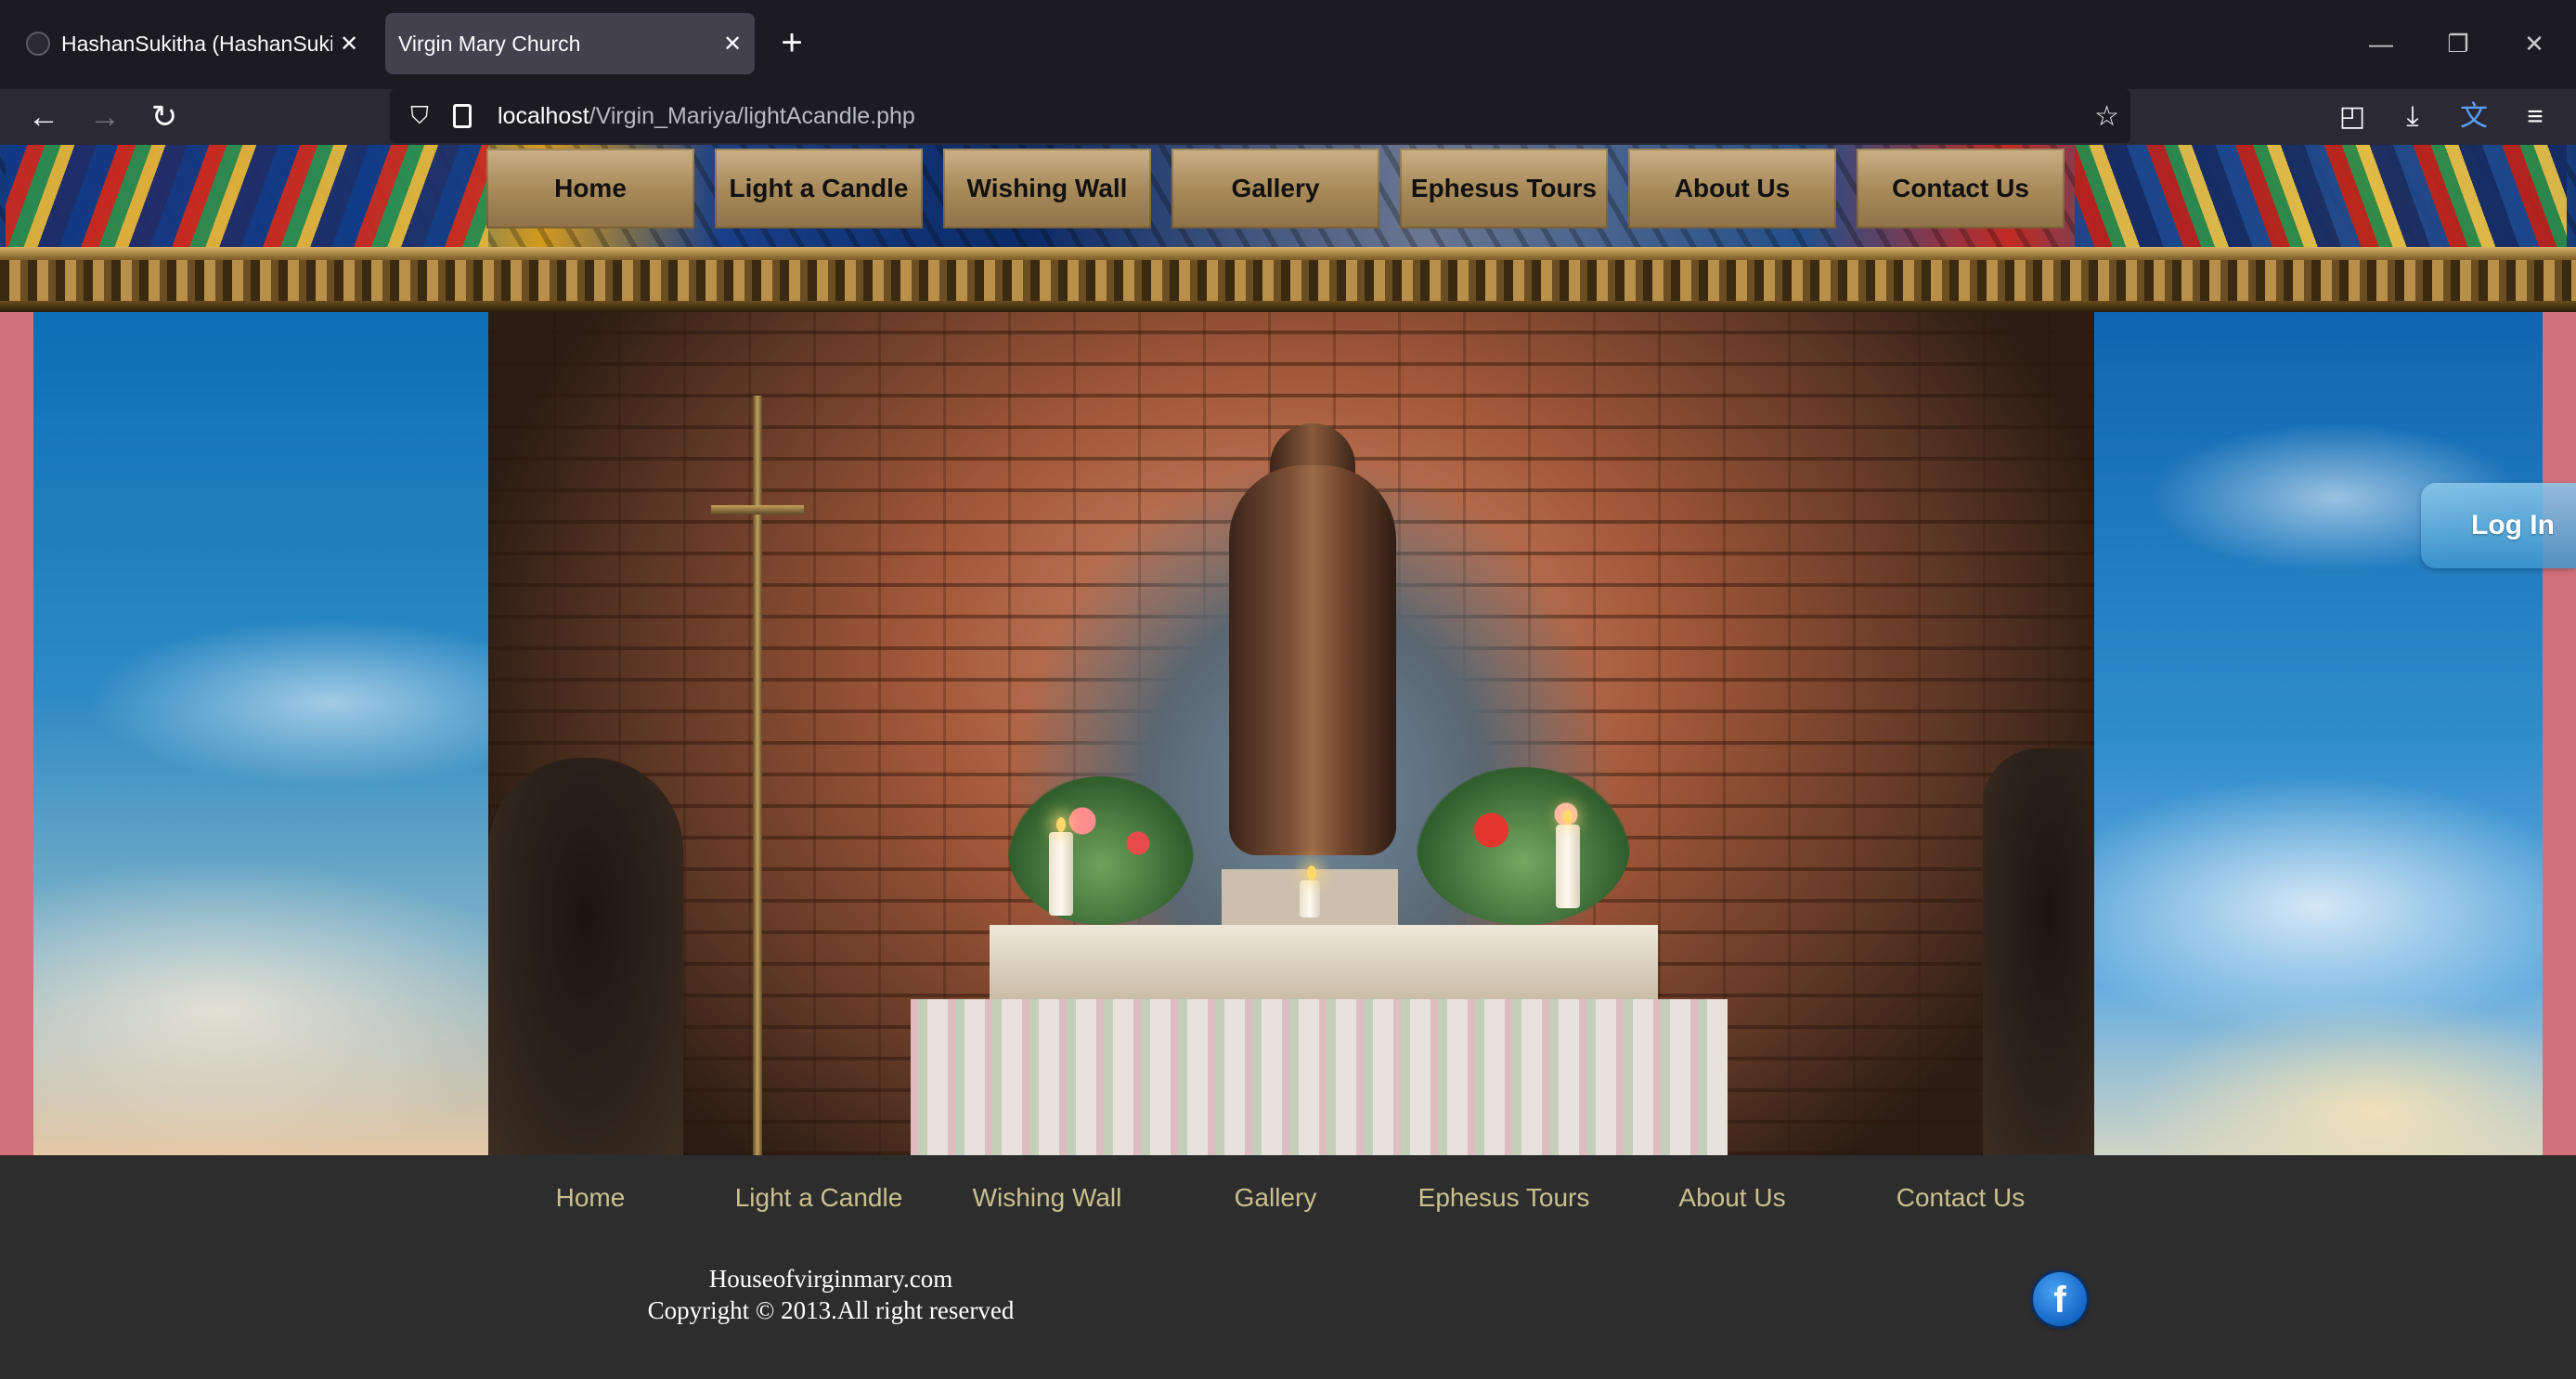  I want to click on login-button: Log In, so click(2498, 525).